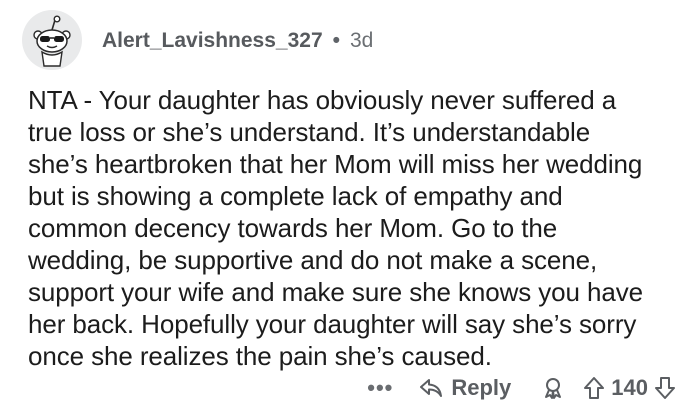 The width and height of the screenshot is (700, 410). I want to click on avatar, so click(52, 40).